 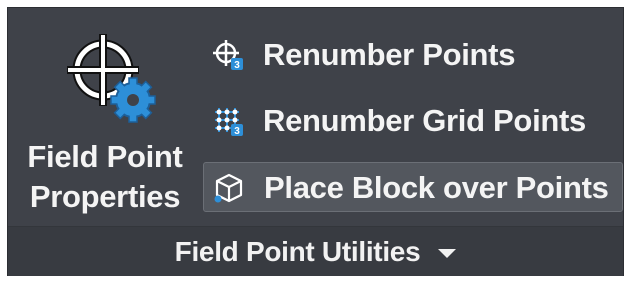 What do you see at coordinates (436, 187) in the screenshot?
I see `place-block-over-points-label: Place Block over Points` at bounding box center [436, 187].